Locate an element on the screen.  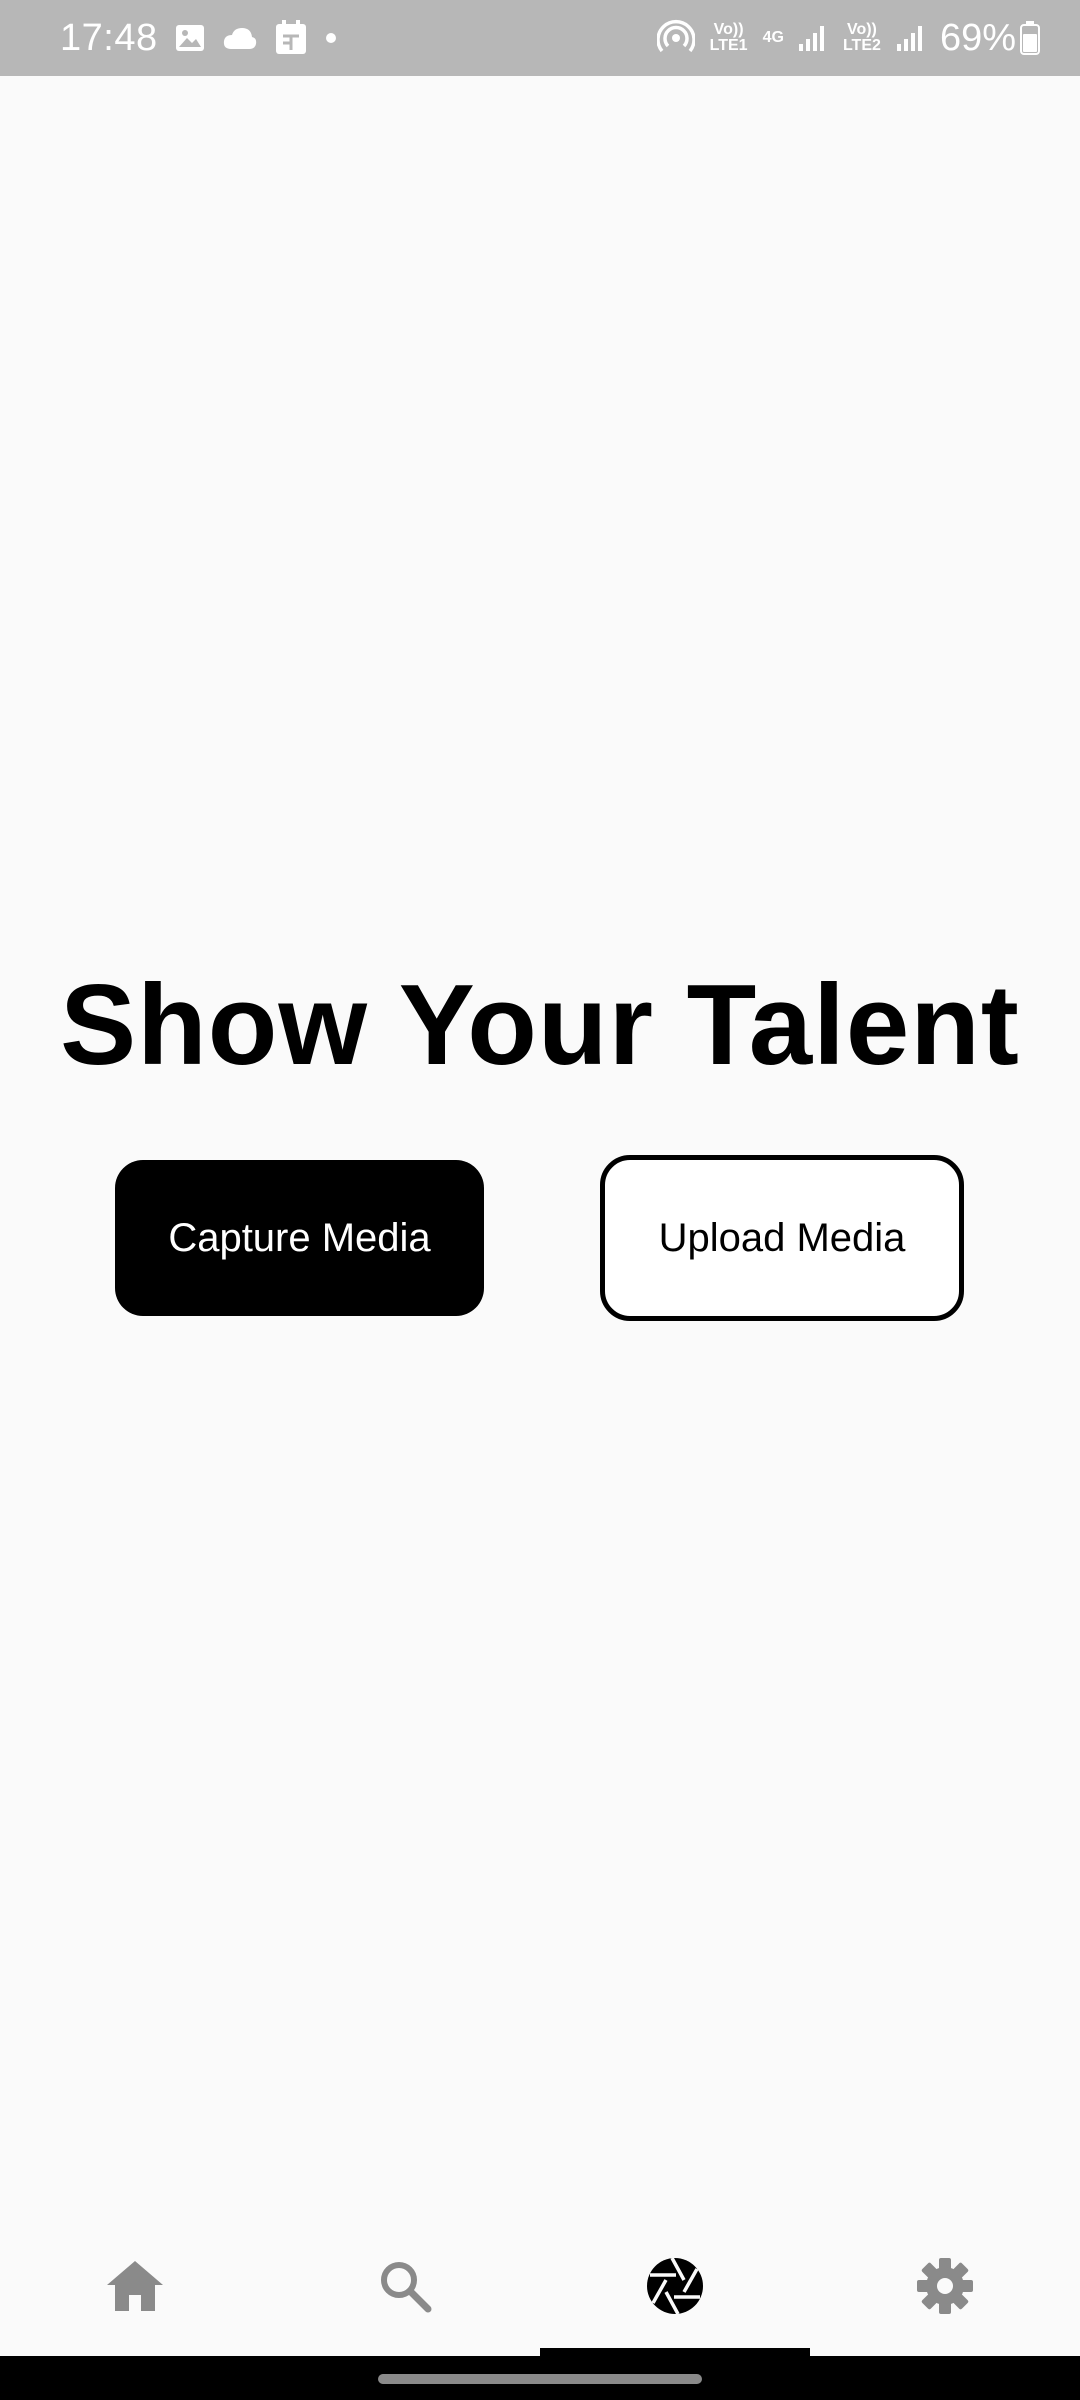
upload-media-button: Upload Media is located at coordinates (782, 1238).